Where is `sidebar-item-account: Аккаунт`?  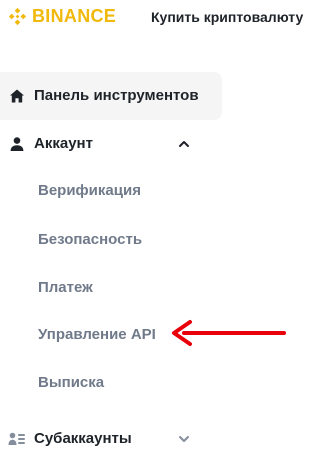
sidebar-item-account: Аккаунт is located at coordinates (111, 144).